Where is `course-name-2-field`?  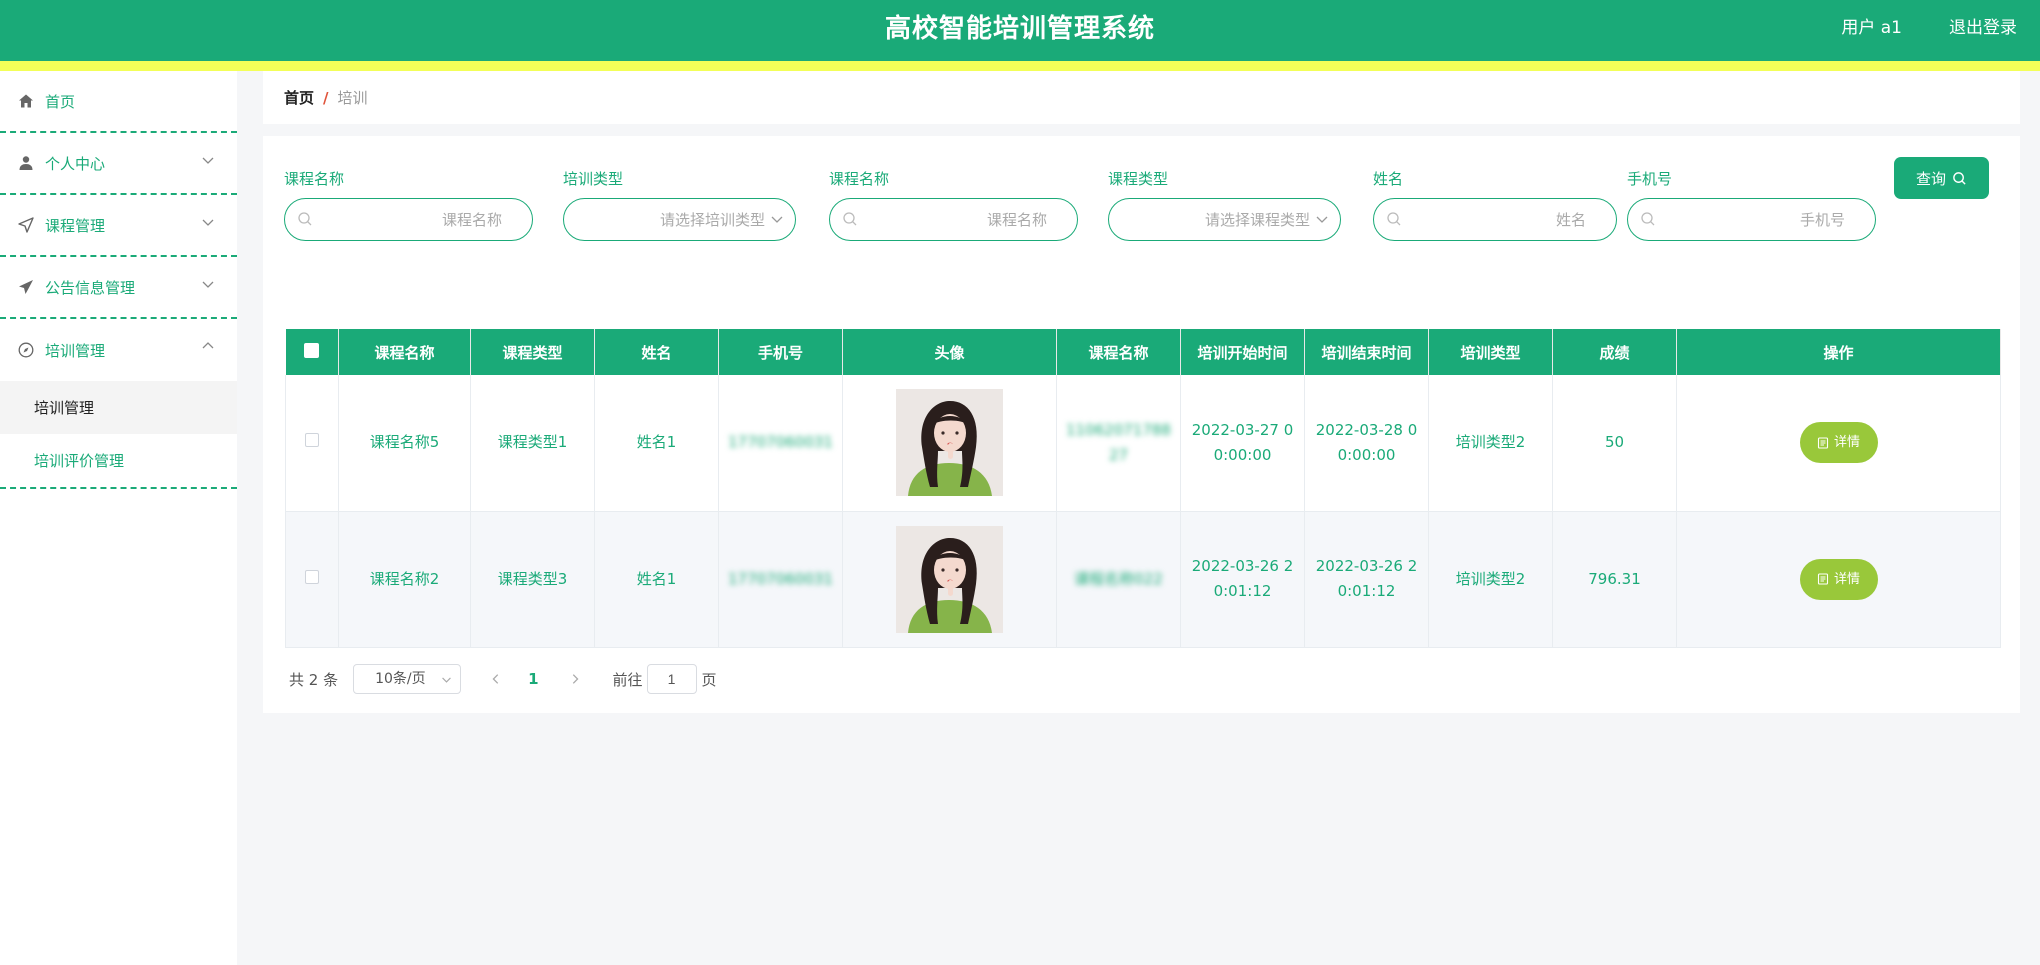
course-name-2-field is located at coordinates (953, 219).